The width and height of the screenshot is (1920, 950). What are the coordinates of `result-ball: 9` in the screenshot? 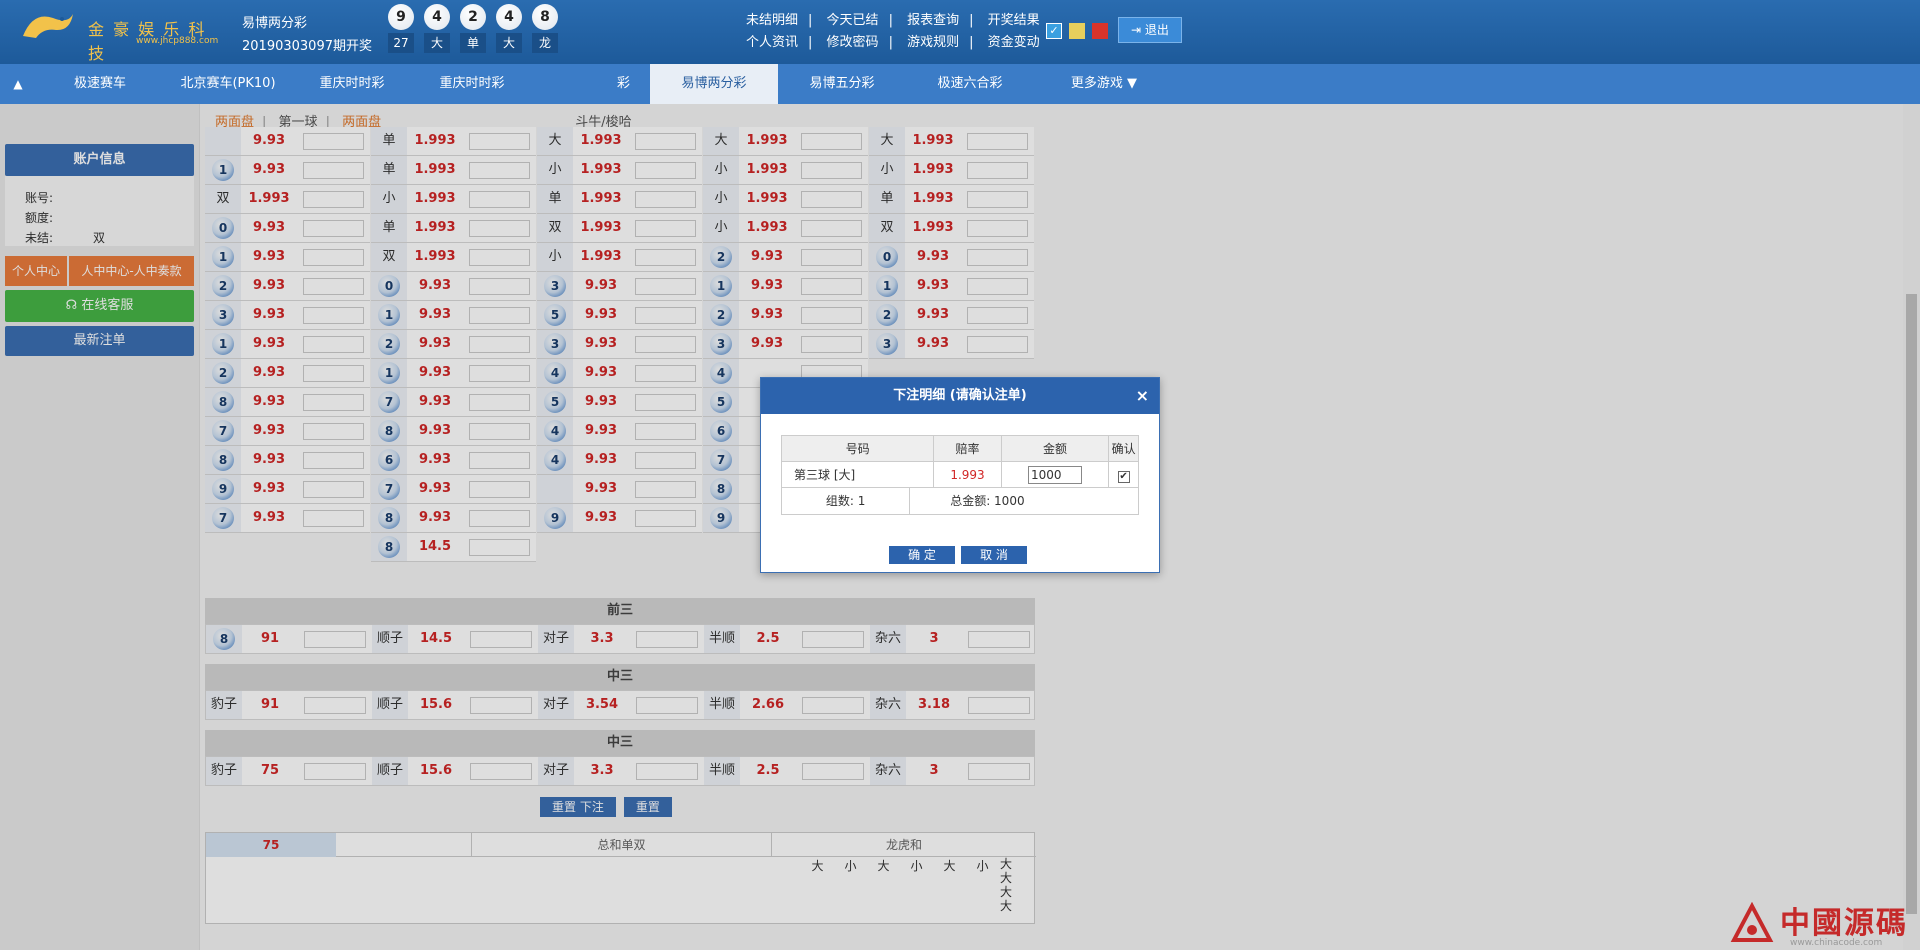 It's located at (401, 17).